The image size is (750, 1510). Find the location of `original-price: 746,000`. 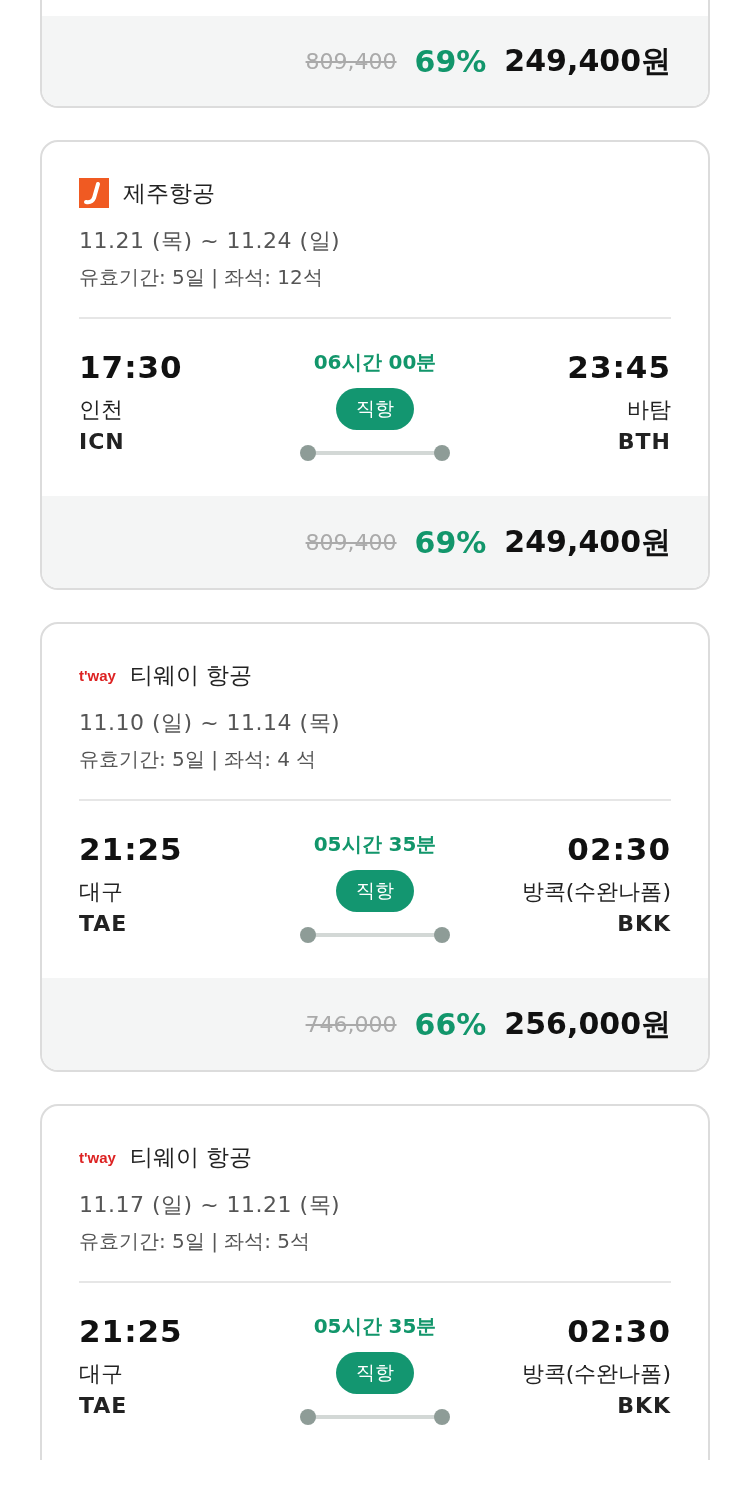

original-price: 746,000 is located at coordinates (351, 1024).